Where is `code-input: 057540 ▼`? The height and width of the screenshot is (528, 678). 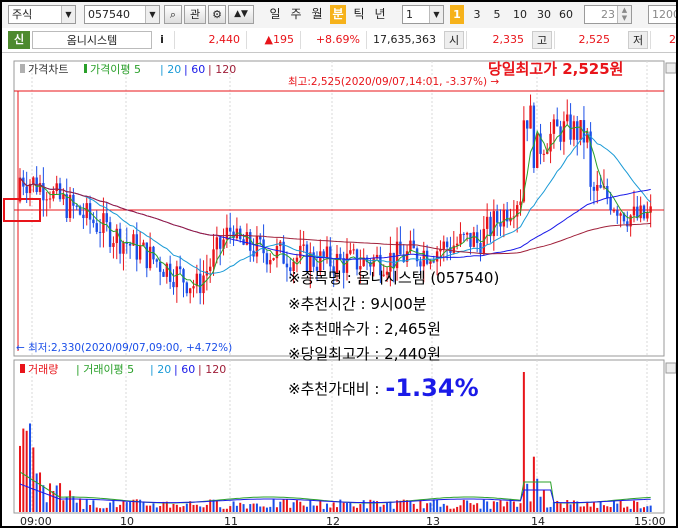 code-input: 057540 ▼ is located at coordinates (122, 14).